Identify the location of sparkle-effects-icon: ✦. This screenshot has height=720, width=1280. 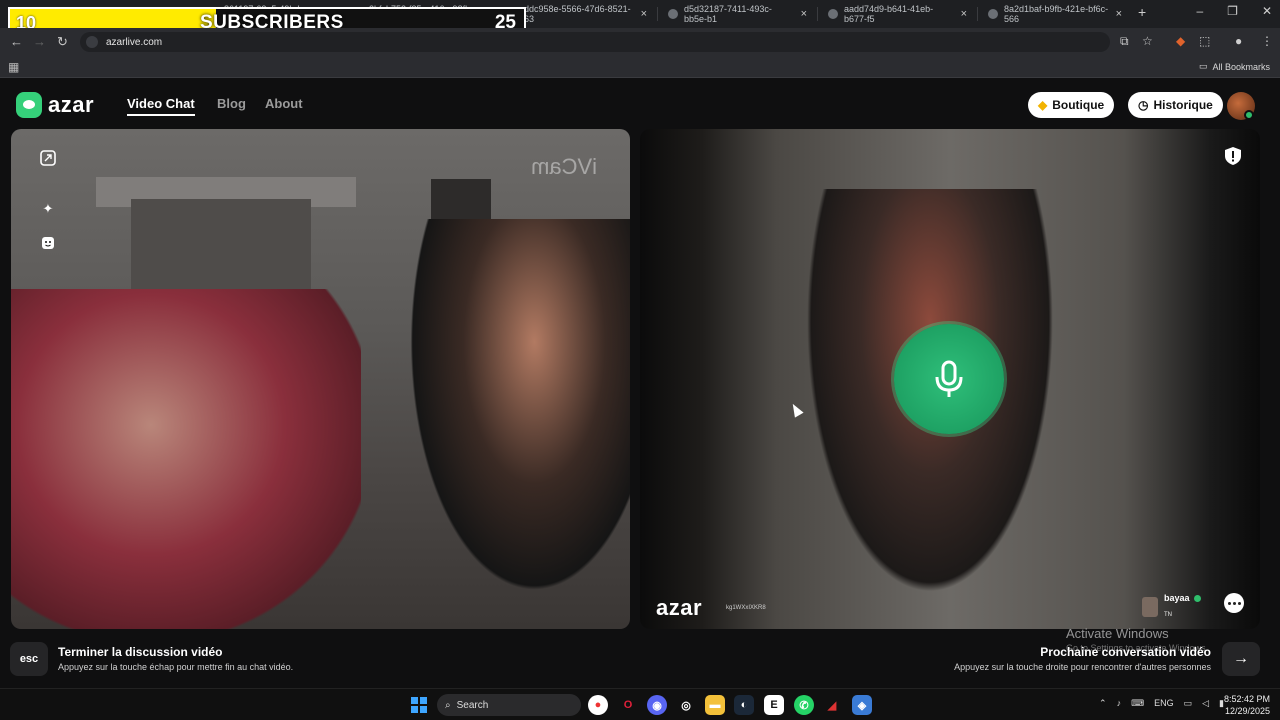
(48, 209).